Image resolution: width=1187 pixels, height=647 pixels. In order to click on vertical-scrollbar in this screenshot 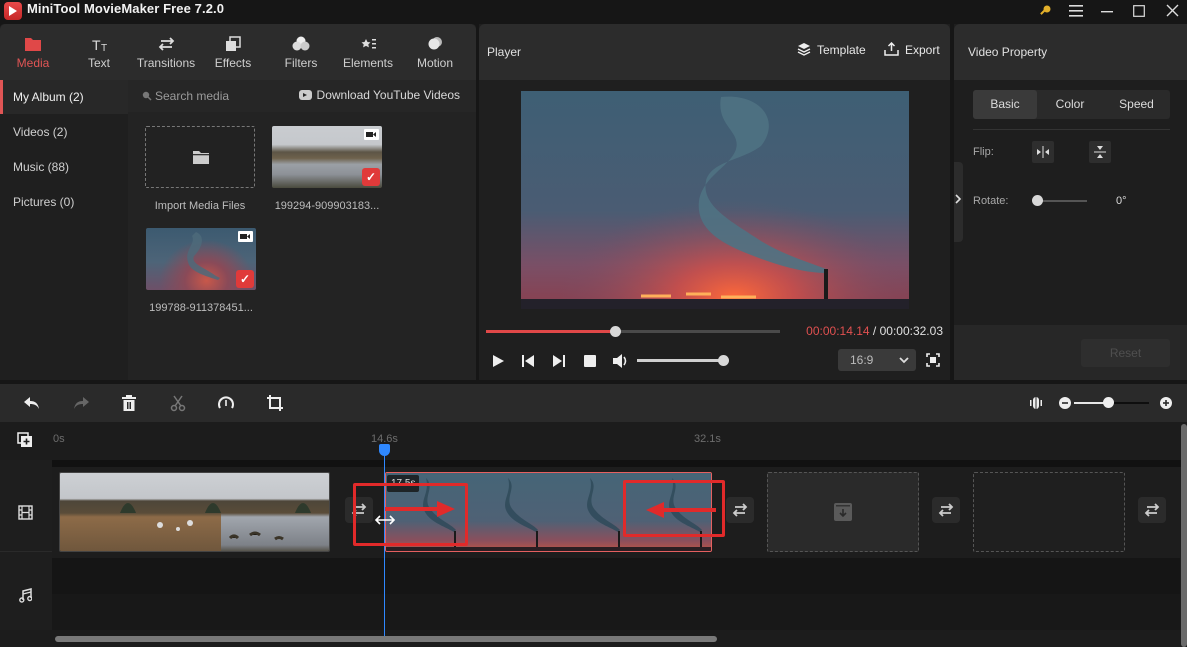, I will do `click(1184, 535)`.